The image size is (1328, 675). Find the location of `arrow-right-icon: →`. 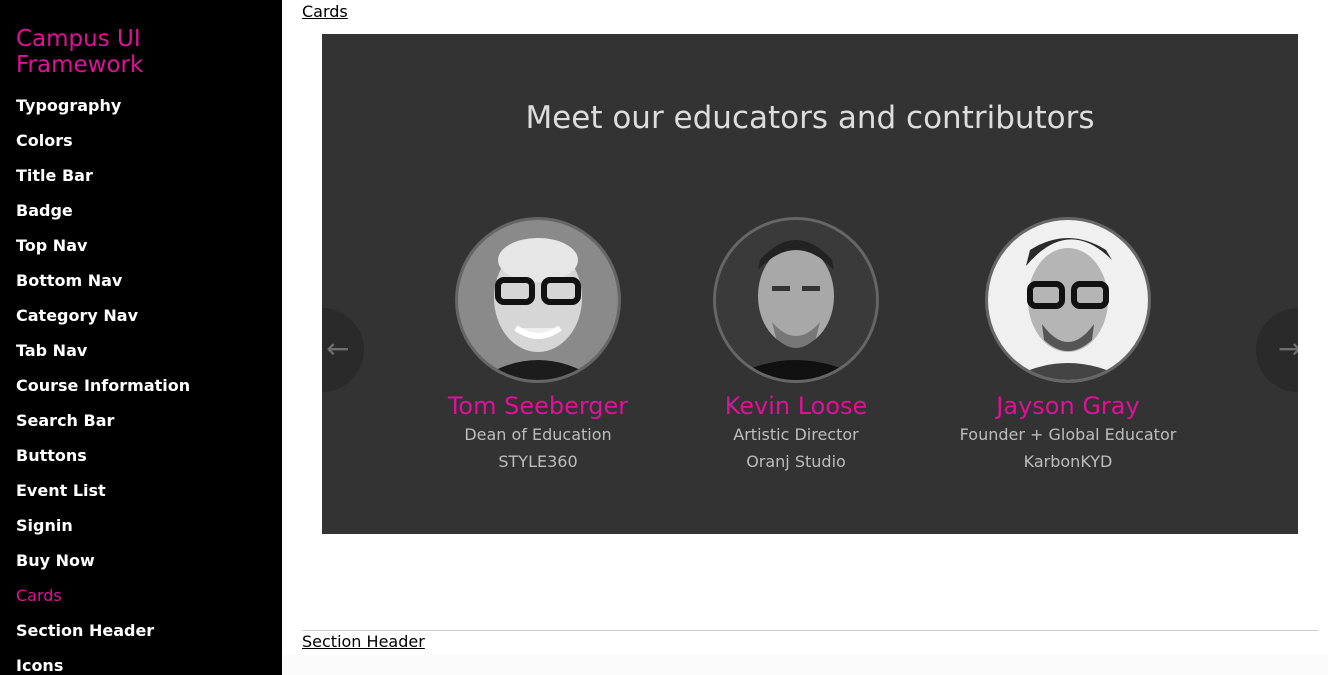

arrow-right-icon: → is located at coordinates (1288, 348).